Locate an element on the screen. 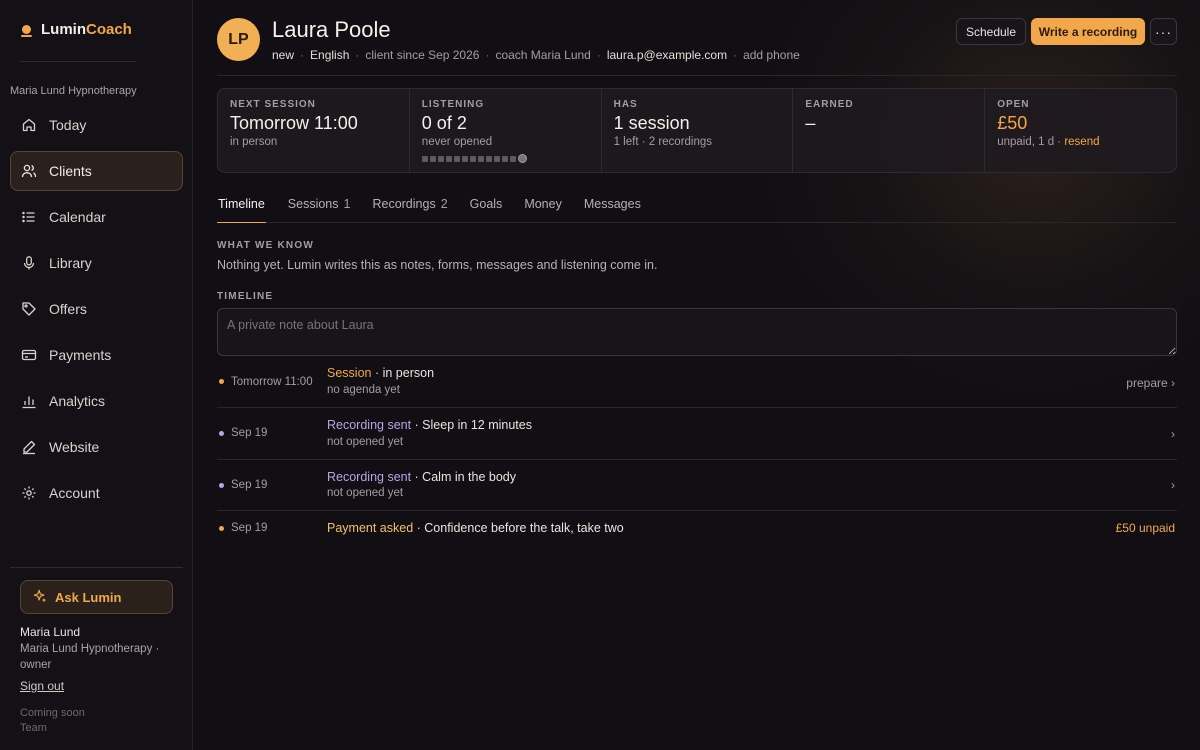 The height and width of the screenshot is (750, 1200). page-title: Laura Poole is located at coordinates (331, 29).